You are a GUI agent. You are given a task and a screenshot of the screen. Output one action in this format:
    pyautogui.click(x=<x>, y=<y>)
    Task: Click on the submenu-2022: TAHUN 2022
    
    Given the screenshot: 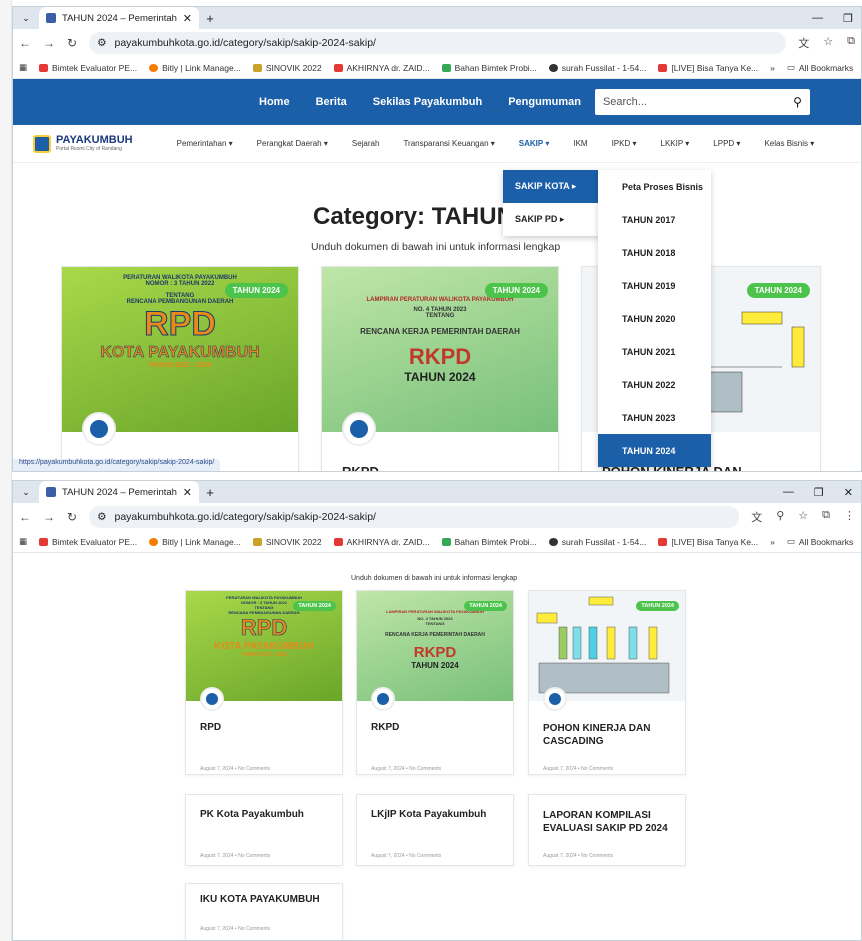 What is the action you would take?
    pyautogui.click(x=654, y=384)
    